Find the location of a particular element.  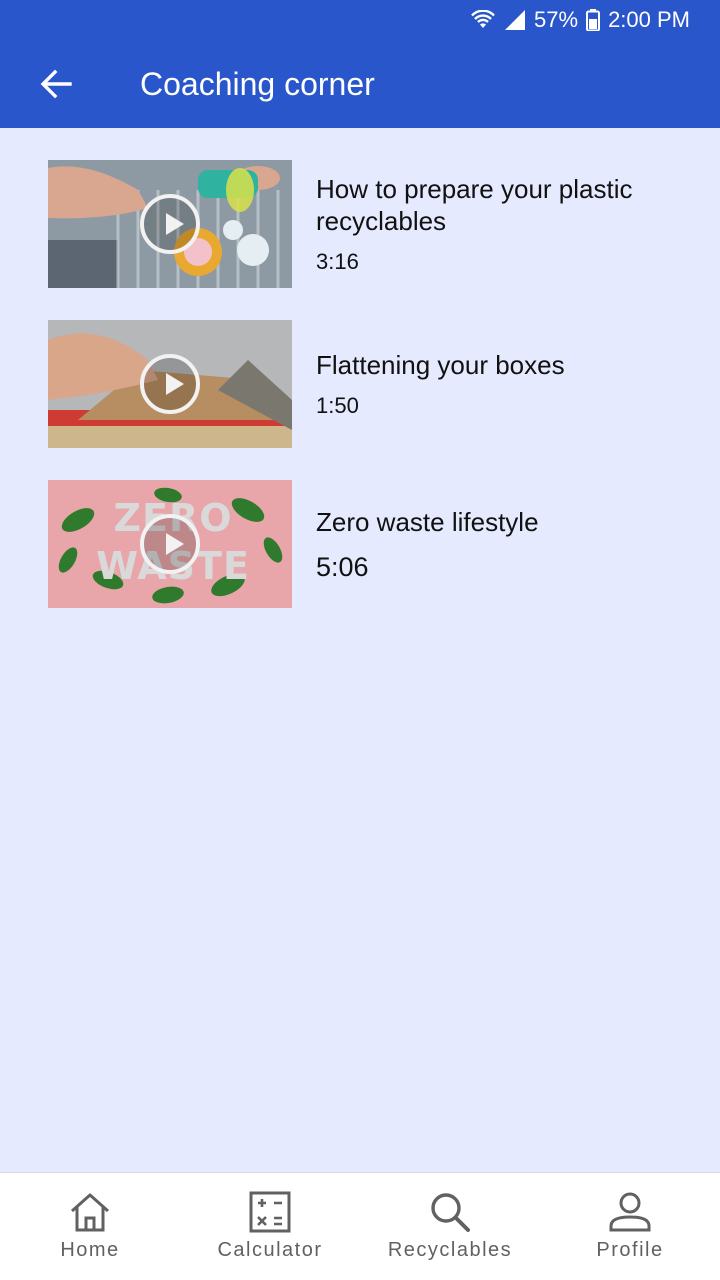

nav-label: Recyclables is located at coordinates (450, 1250).